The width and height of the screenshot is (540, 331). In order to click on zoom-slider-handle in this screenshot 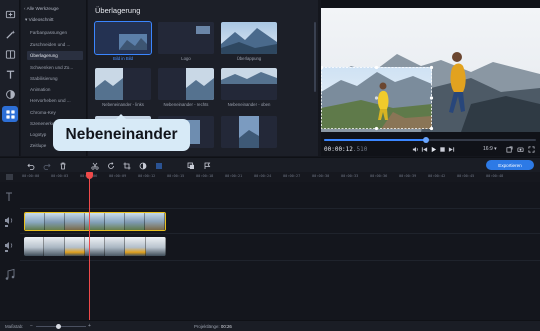, I will do `click(58, 326)`.